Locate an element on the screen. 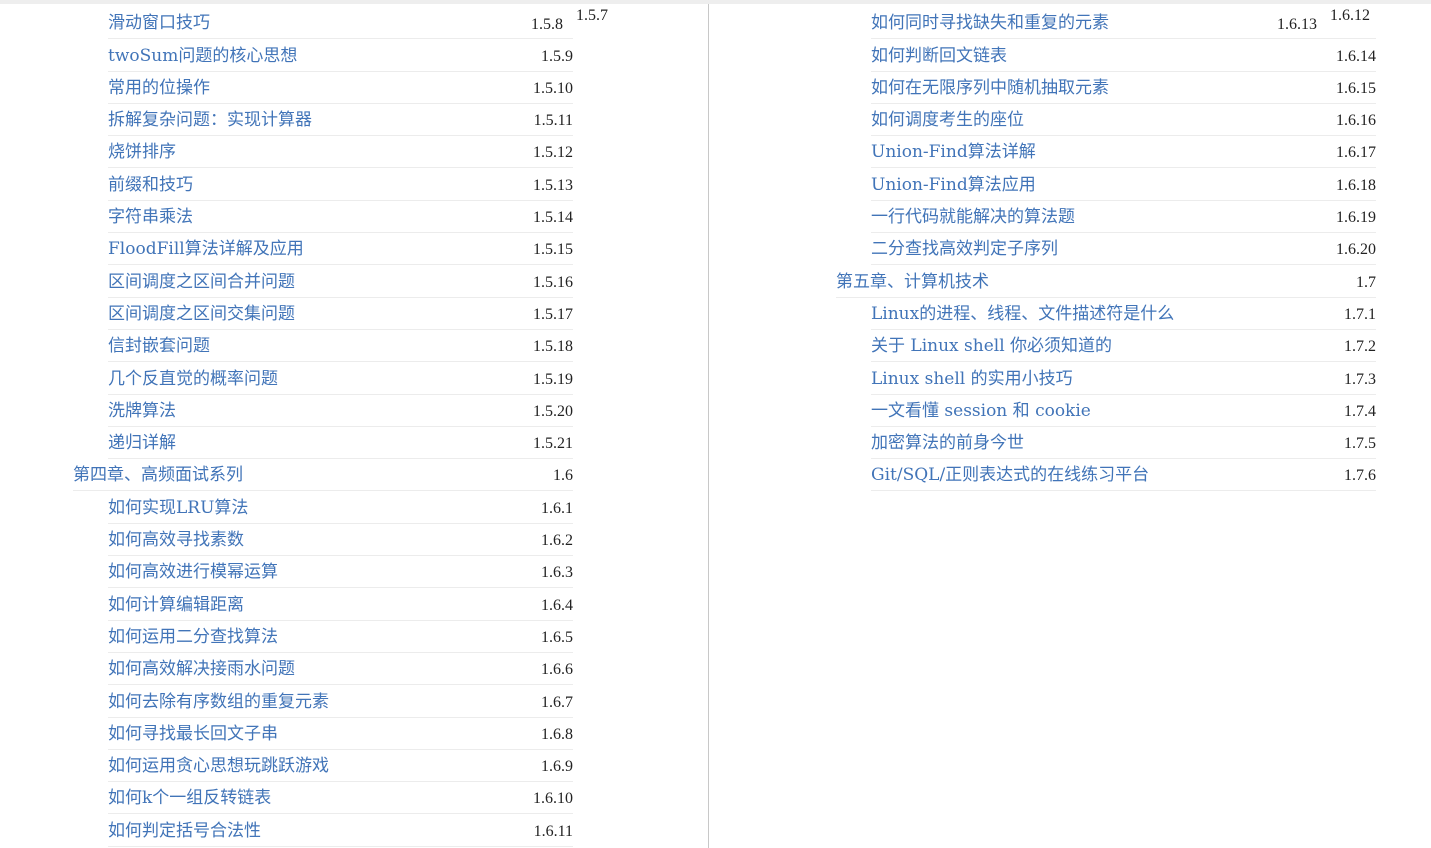 The image size is (1431, 848). toc-row: 如何同时寻找缺失和重复的元素 1.6.13 1.6.12 is located at coordinates (1123, 23).